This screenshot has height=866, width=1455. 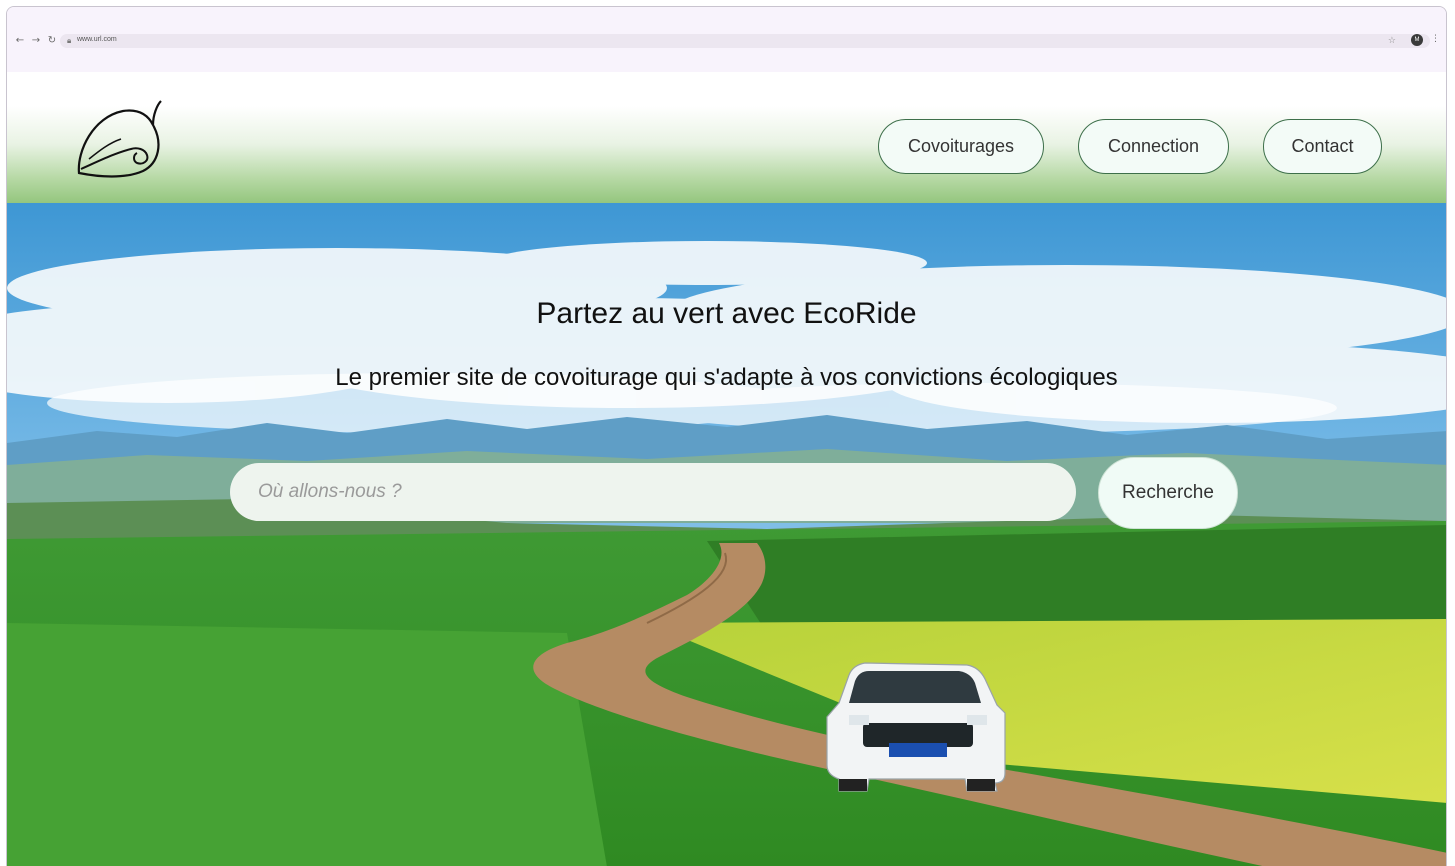 What do you see at coordinates (1322, 146) in the screenshot?
I see `nav-contact-button: Contact` at bounding box center [1322, 146].